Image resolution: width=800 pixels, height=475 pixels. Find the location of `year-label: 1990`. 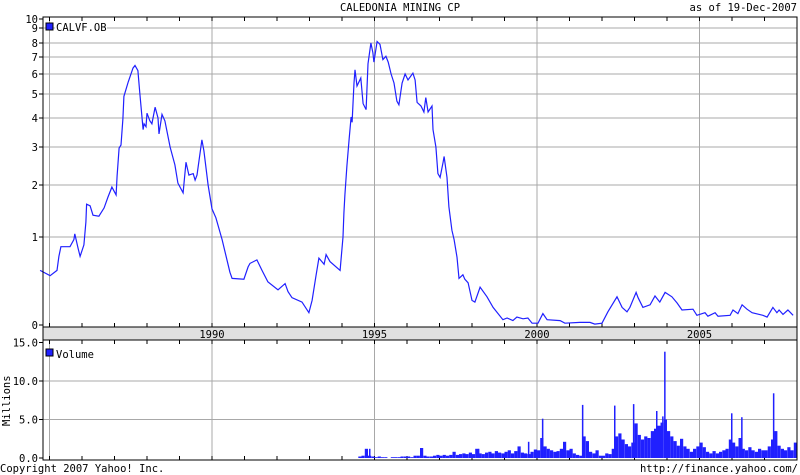

year-label: 1990 is located at coordinates (211, 335).